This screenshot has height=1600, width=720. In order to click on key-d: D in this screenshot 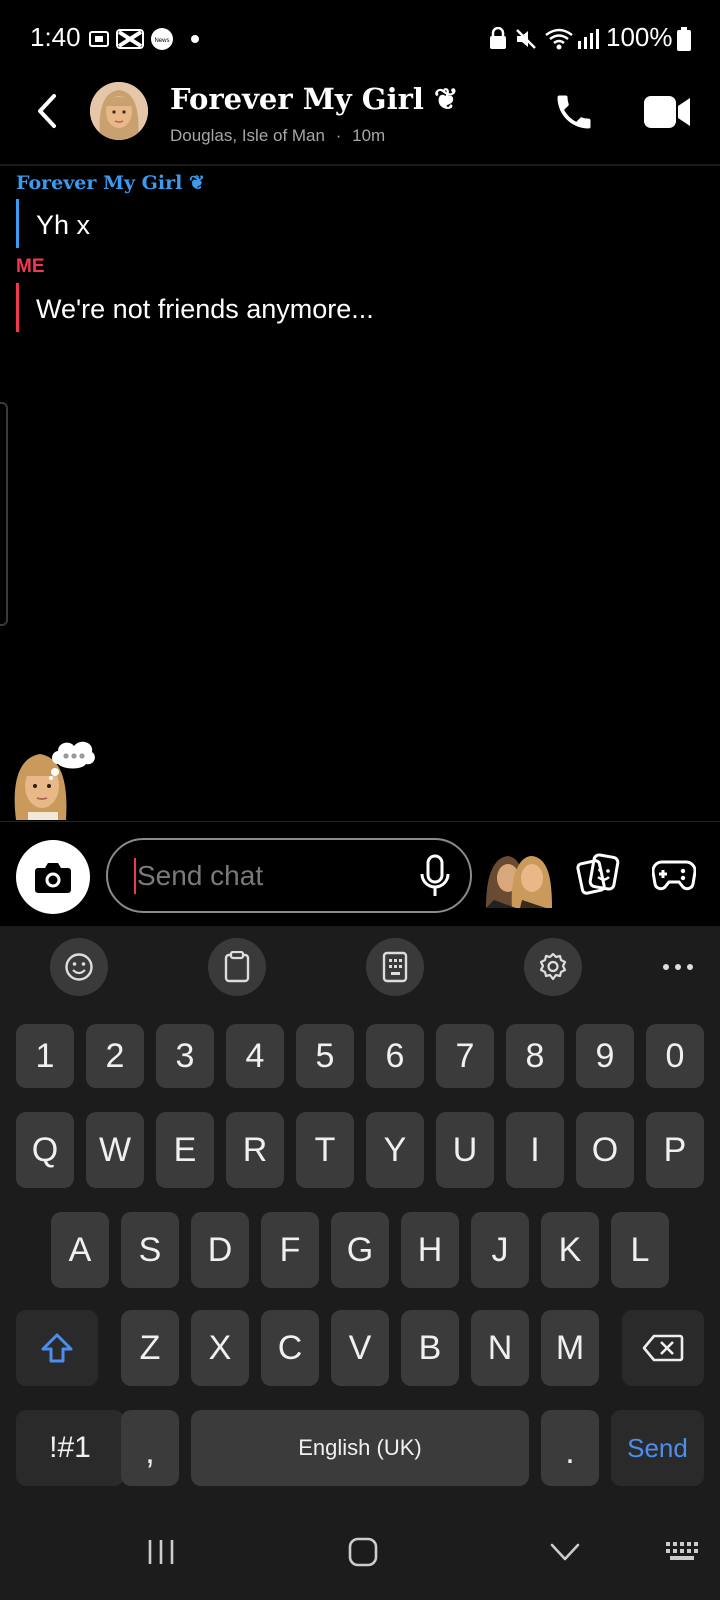, I will do `click(220, 1250)`.